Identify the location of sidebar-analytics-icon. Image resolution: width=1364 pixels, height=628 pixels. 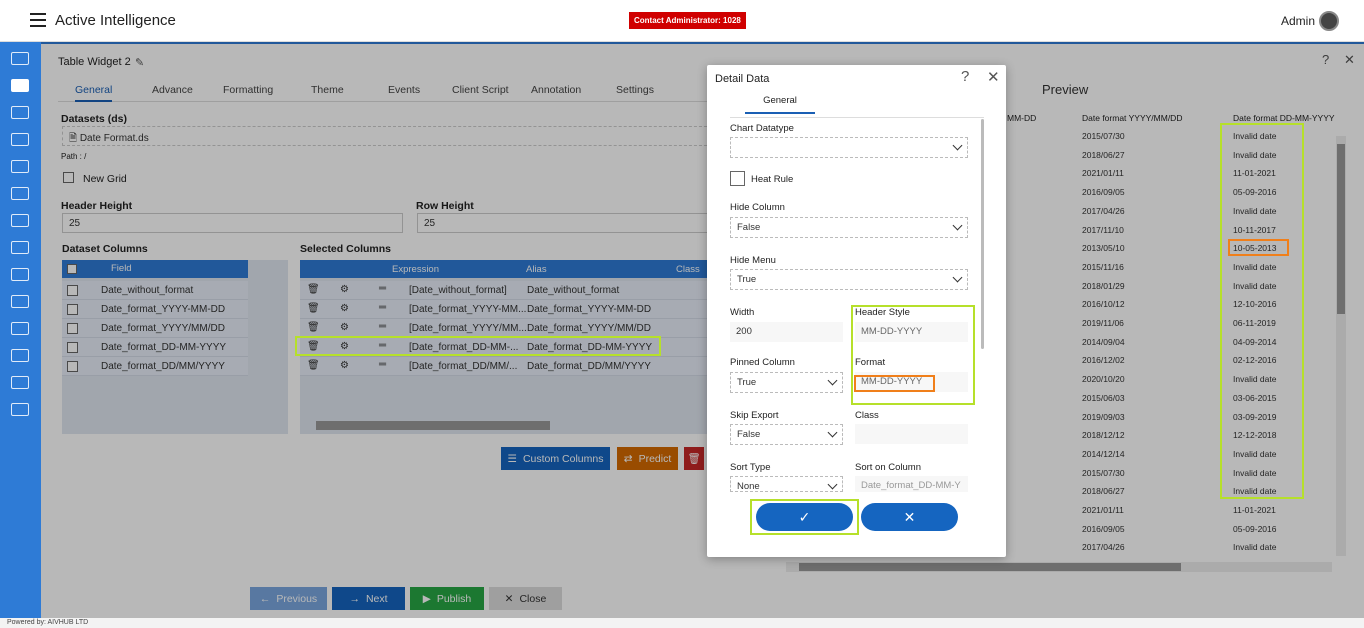
(20, 382).